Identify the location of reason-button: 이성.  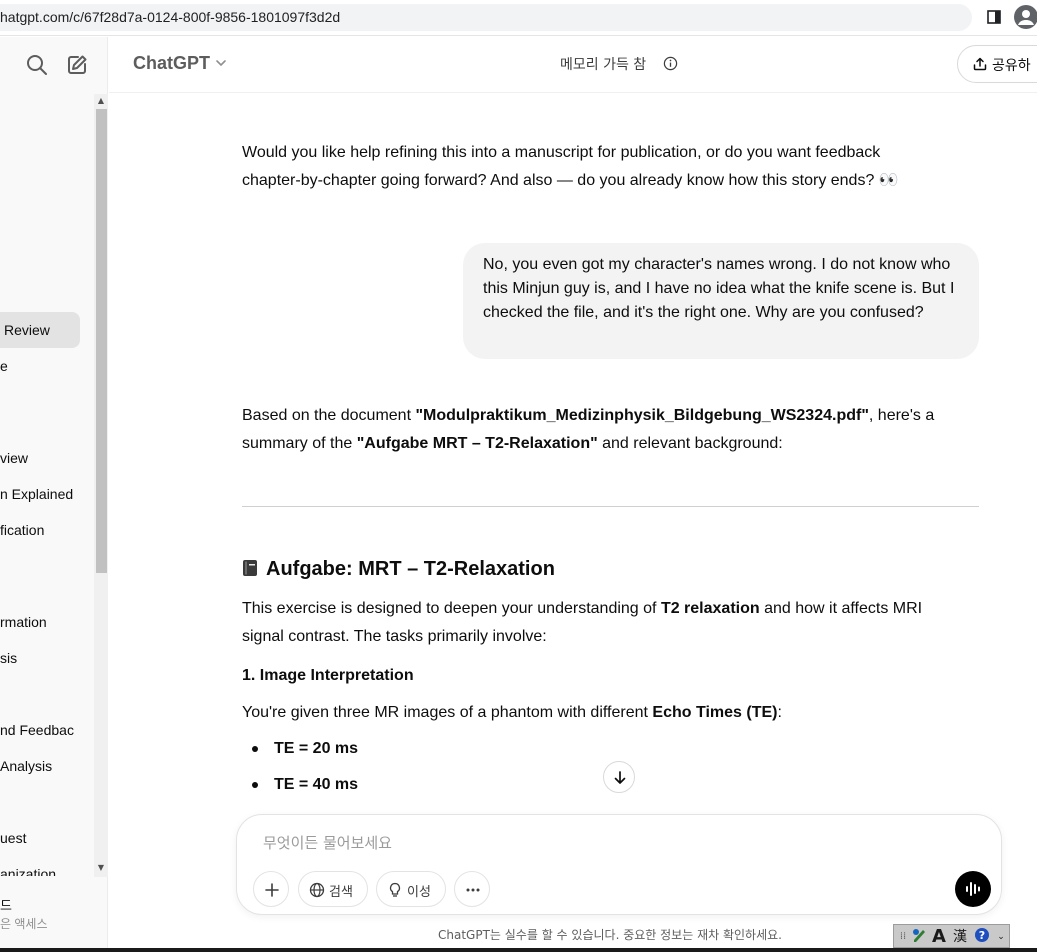
(411, 889).